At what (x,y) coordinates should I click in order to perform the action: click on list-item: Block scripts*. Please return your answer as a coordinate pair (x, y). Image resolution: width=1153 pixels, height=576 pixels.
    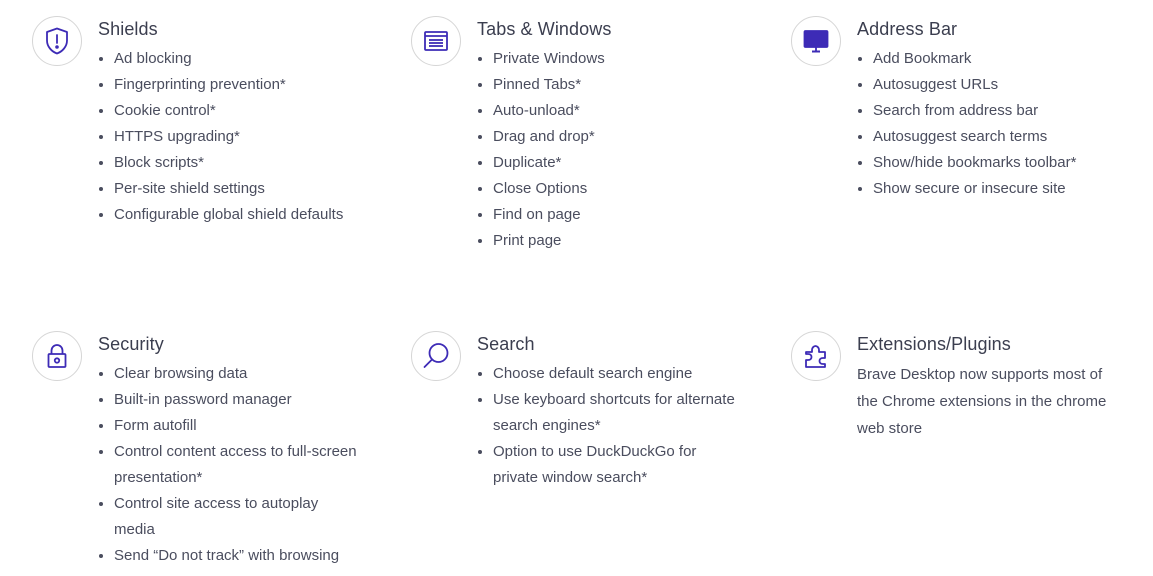
    Looking at the image, I should click on (237, 163).